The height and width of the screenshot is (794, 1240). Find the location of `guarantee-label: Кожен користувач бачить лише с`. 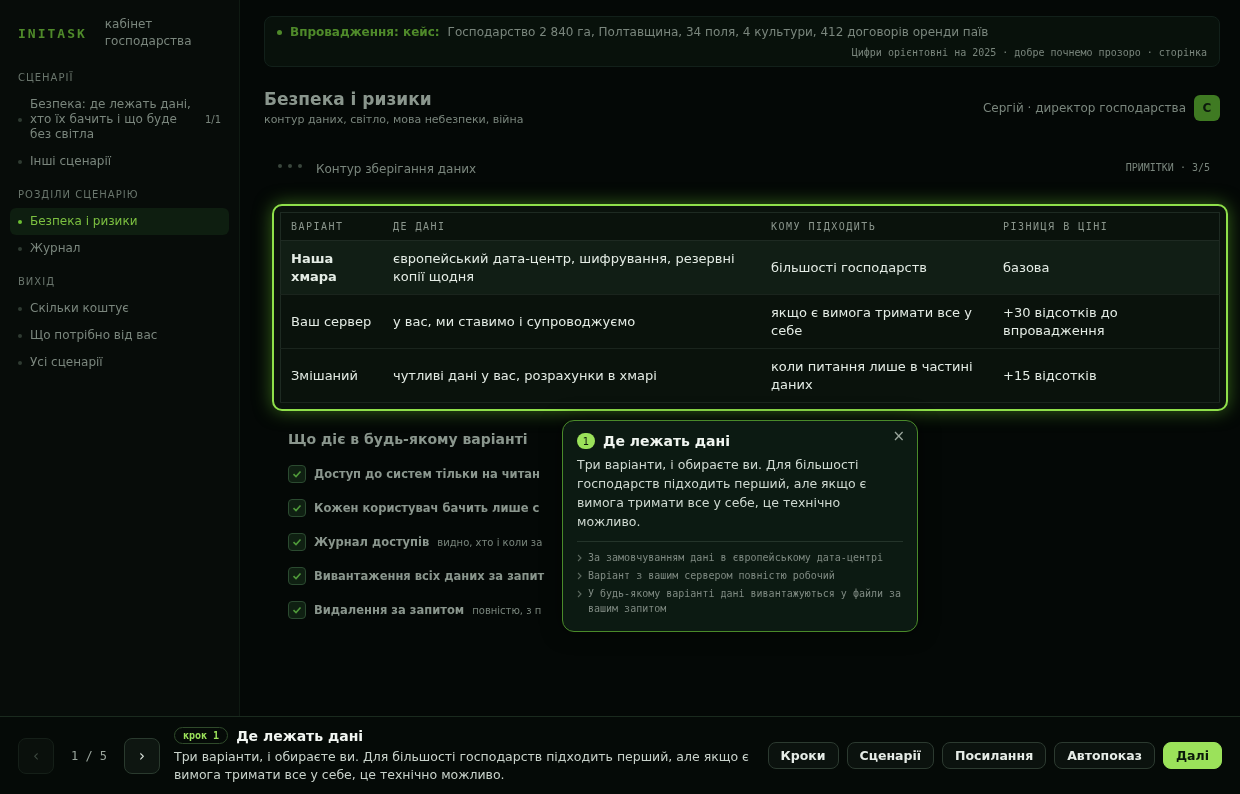

guarantee-label: Кожен користувач бачить лише с is located at coordinates (427, 508).